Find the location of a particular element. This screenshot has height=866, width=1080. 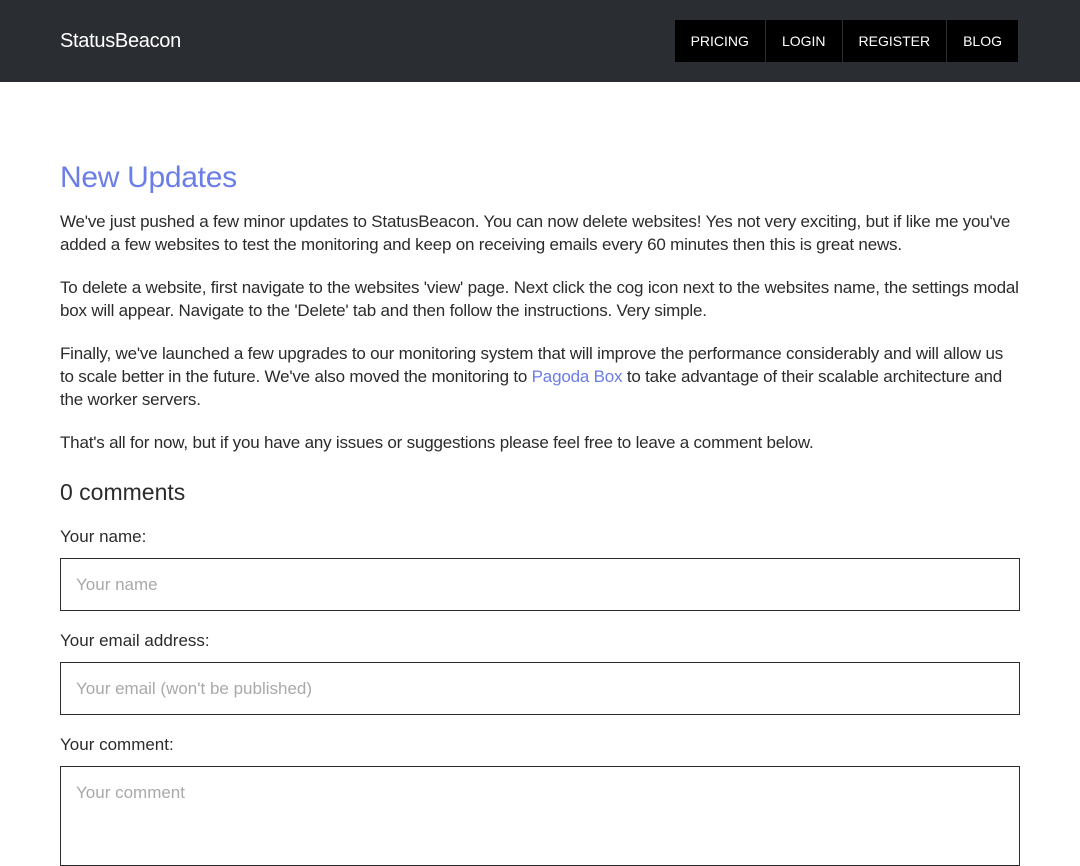

email-label: Your email address: is located at coordinates (135, 640).